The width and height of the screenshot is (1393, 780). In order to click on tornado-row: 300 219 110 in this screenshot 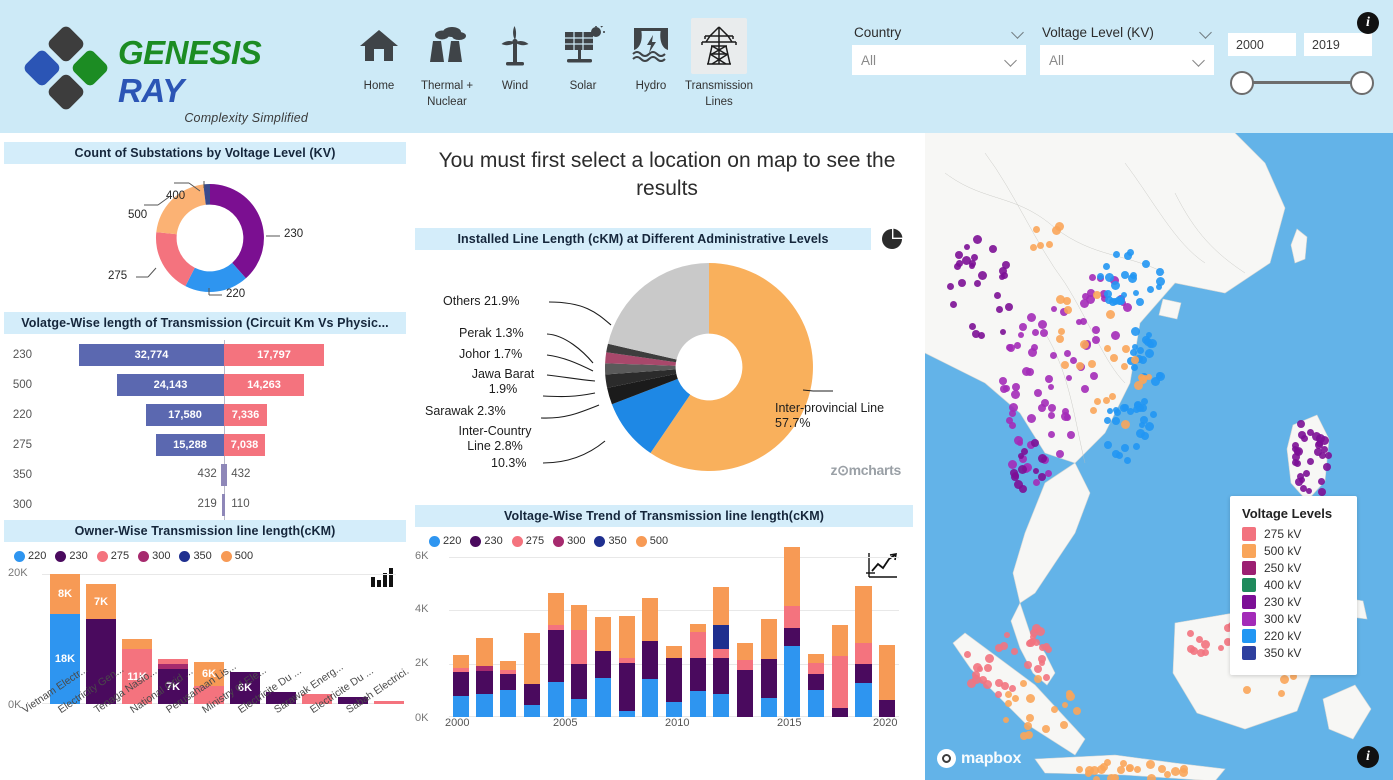, I will do `click(205, 508)`.